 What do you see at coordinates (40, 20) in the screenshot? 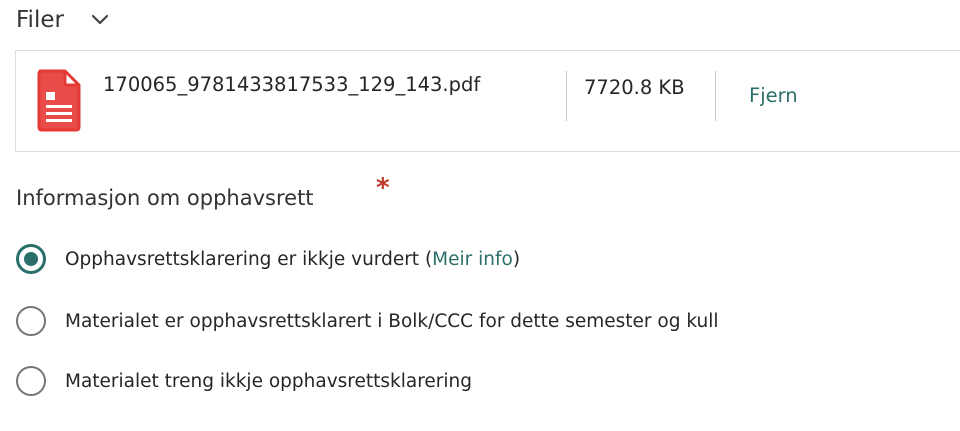
I see `files-title: Filer` at bounding box center [40, 20].